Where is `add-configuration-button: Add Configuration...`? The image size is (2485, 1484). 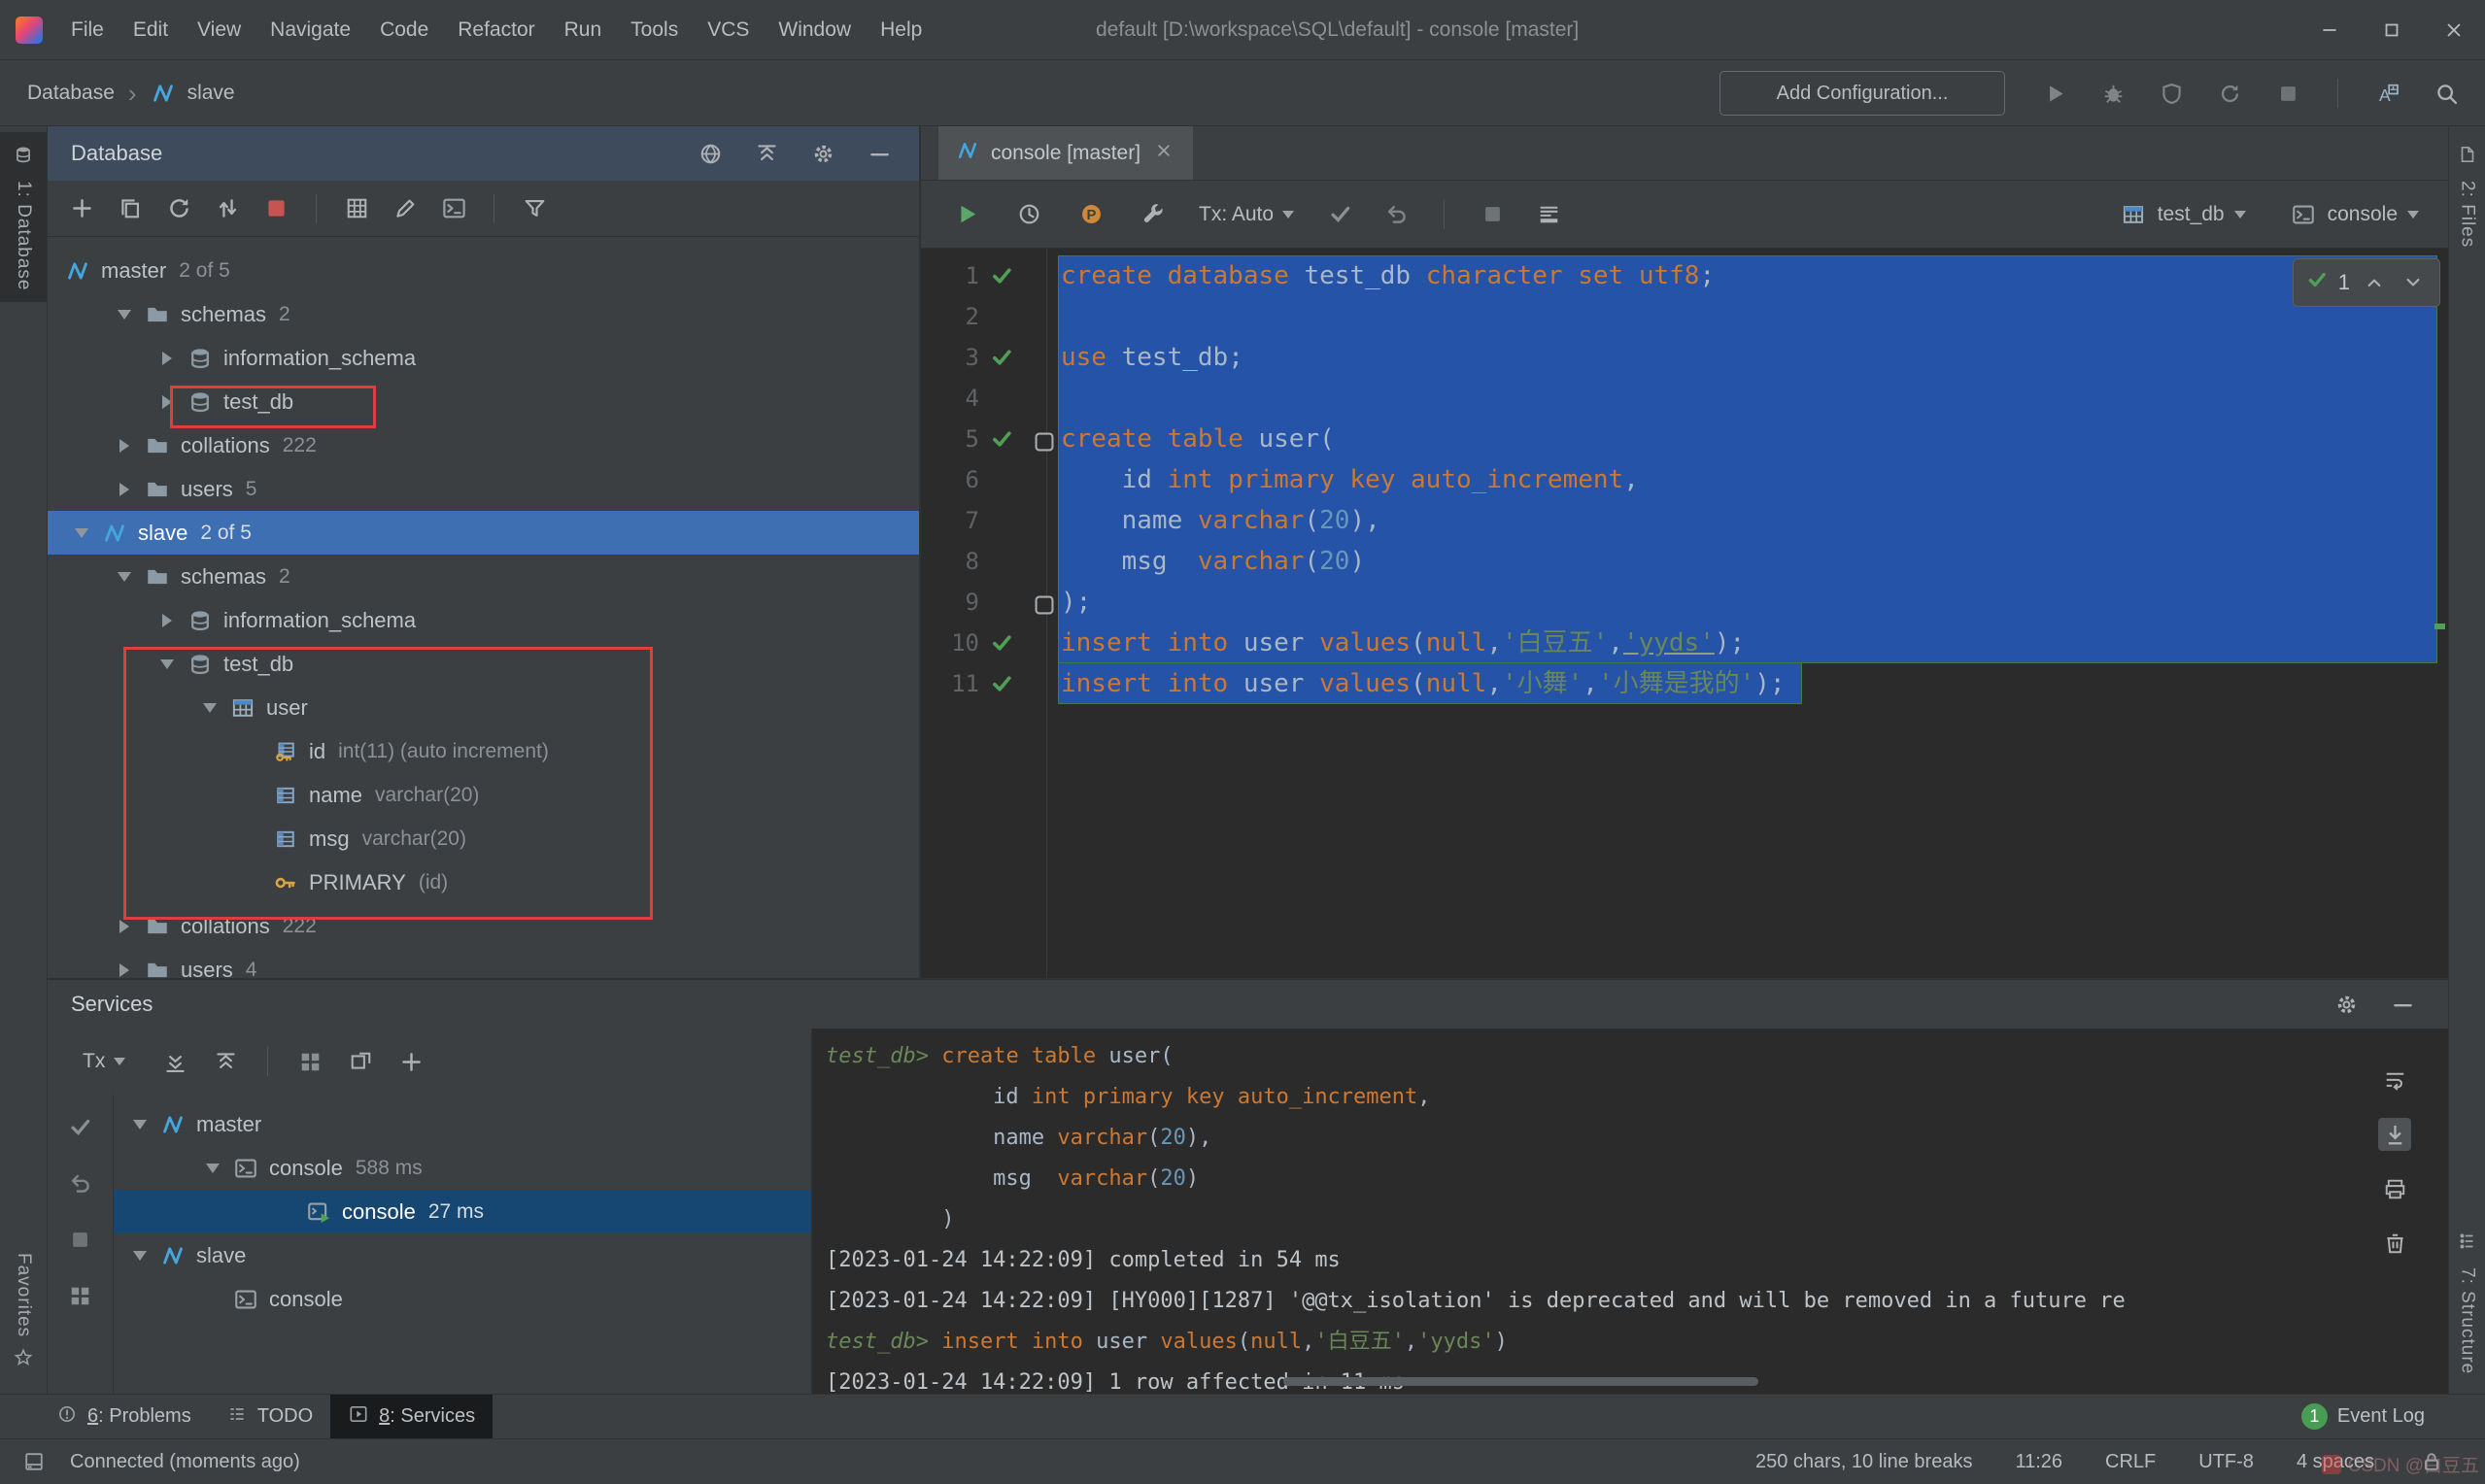
add-configuration-button: Add Configuration... is located at coordinates (1862, 94).